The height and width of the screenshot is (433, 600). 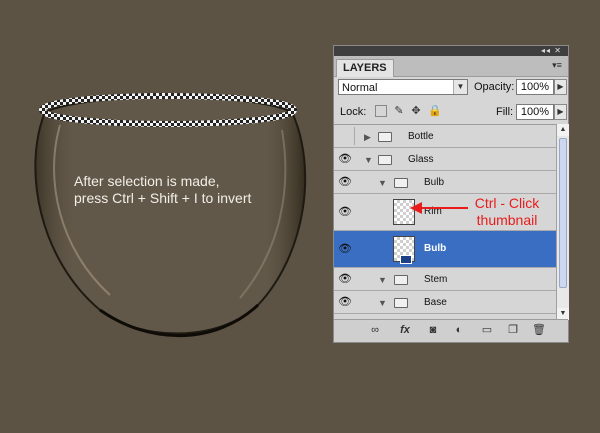 What do you see at coordinates (507, 220) in the screenshot?
I see `annotation-line-2: thumbnail` at bounding box center [507, 220].